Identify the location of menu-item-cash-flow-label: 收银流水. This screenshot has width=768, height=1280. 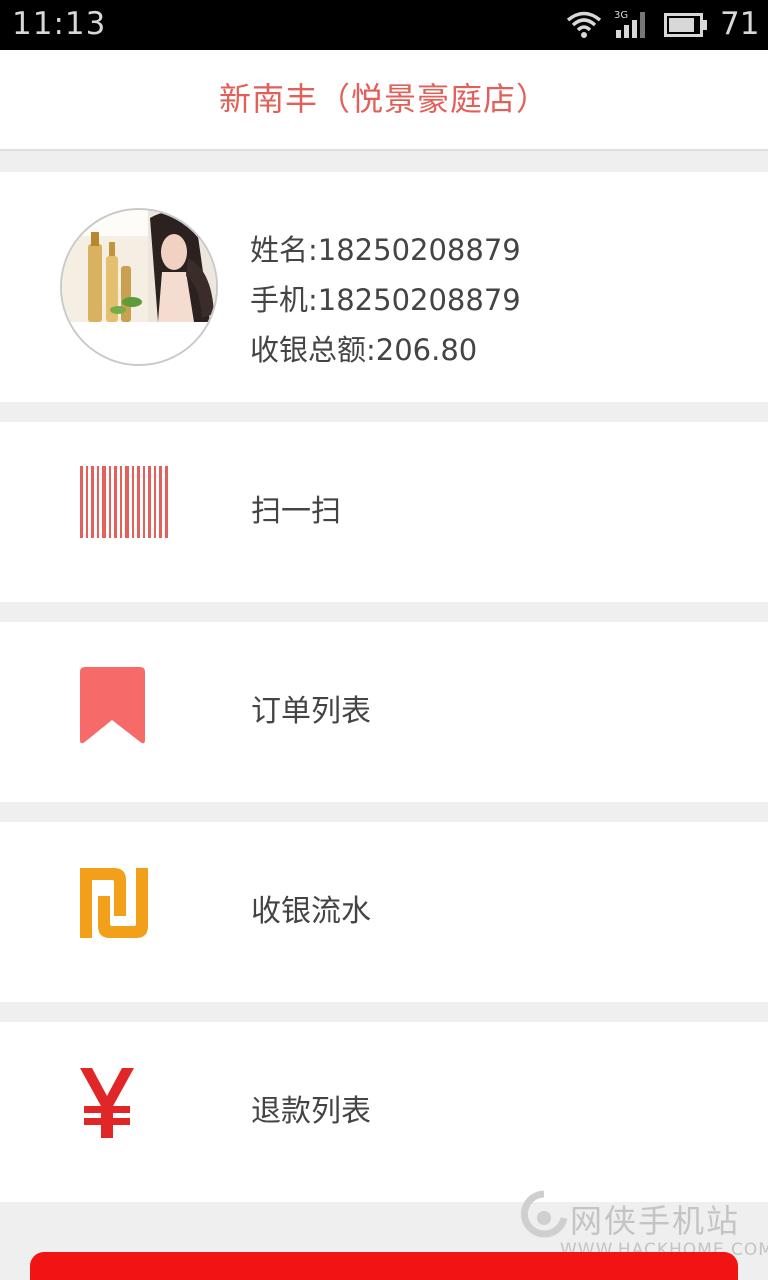
(311, 911).